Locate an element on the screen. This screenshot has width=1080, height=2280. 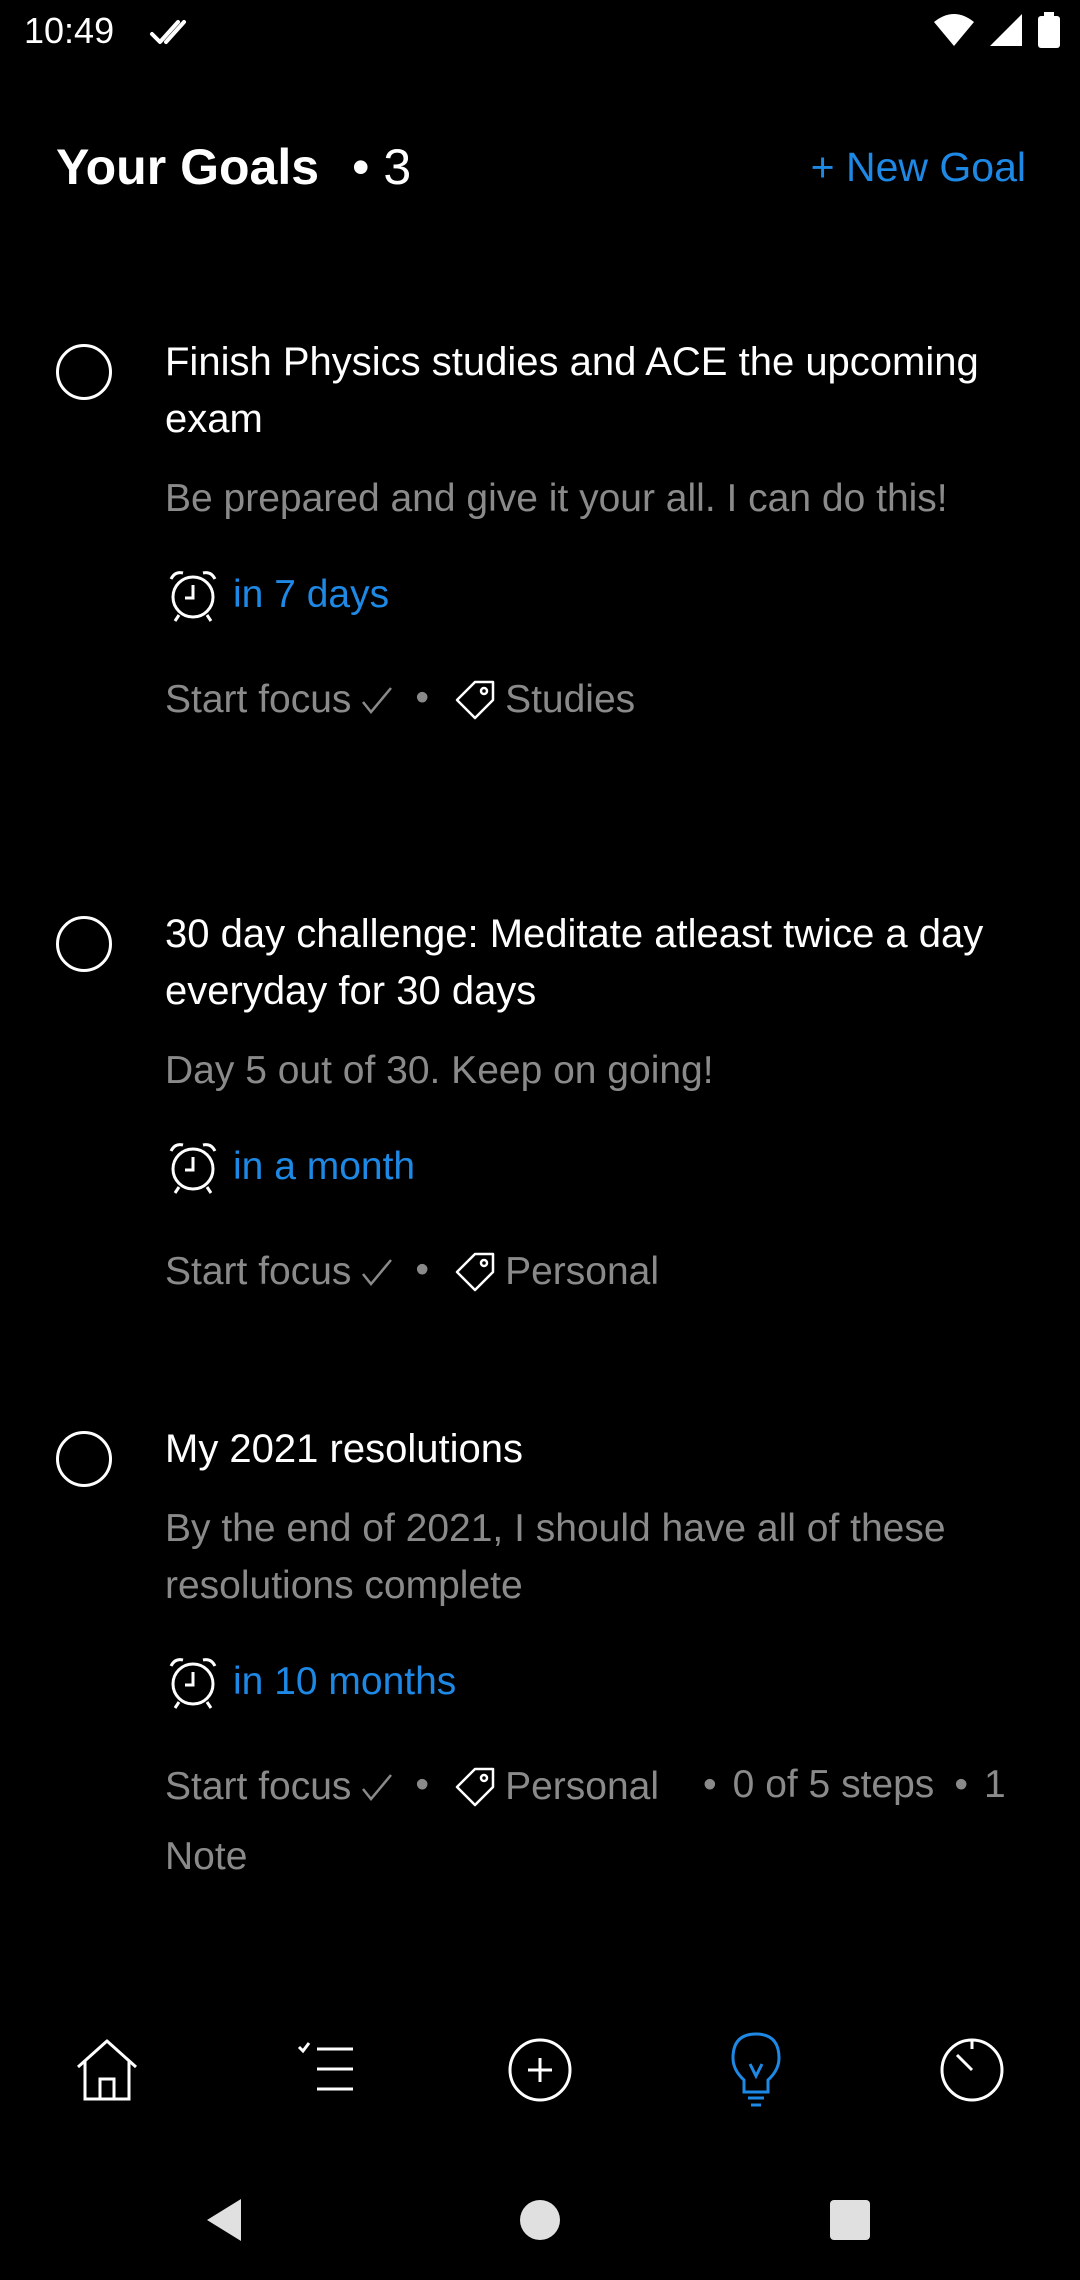
goal-title: My 2021 resolutions is located at coordinates (344, 1449).